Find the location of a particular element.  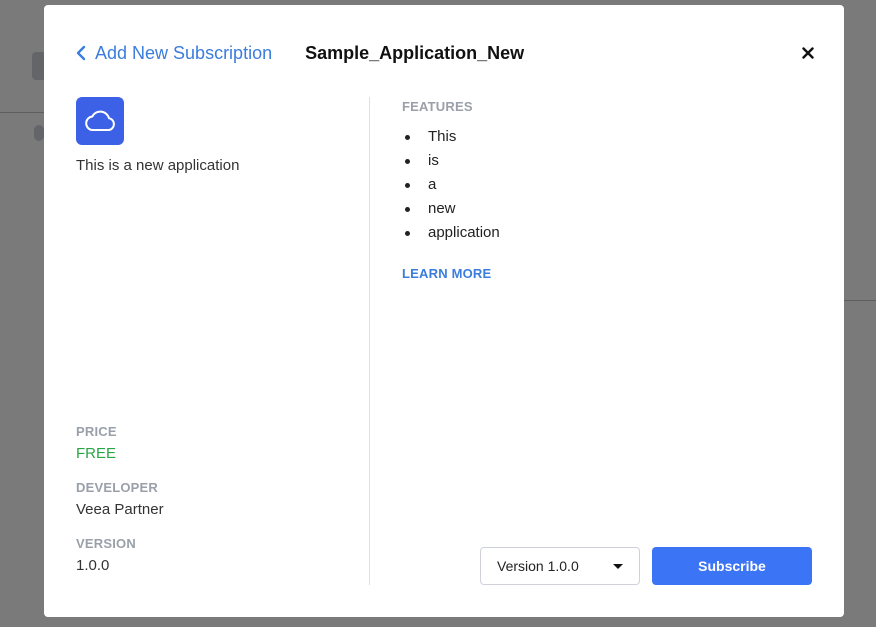

learn-more-link: LEARN MORE is located at coordinates (446, 273).